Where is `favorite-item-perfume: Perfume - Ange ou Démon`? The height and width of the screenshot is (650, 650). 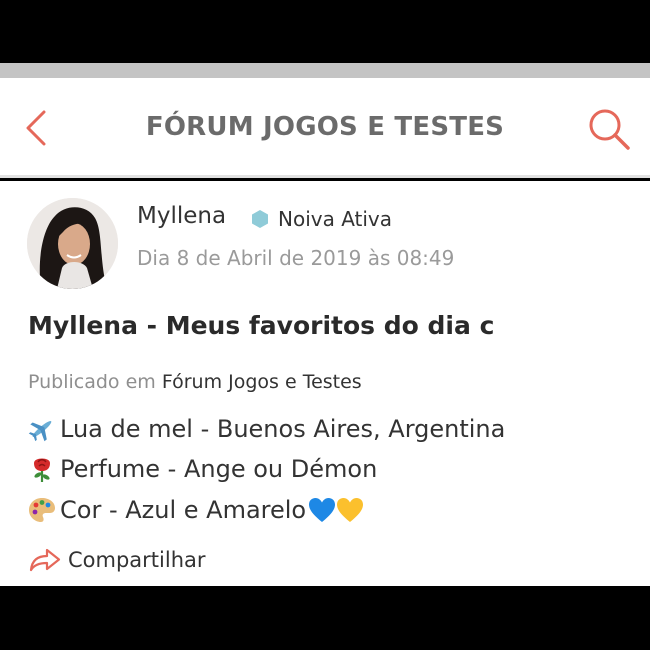 favorite-item-perfume: Perfume - Ange ou Démon is located at coordinates (202, 469).